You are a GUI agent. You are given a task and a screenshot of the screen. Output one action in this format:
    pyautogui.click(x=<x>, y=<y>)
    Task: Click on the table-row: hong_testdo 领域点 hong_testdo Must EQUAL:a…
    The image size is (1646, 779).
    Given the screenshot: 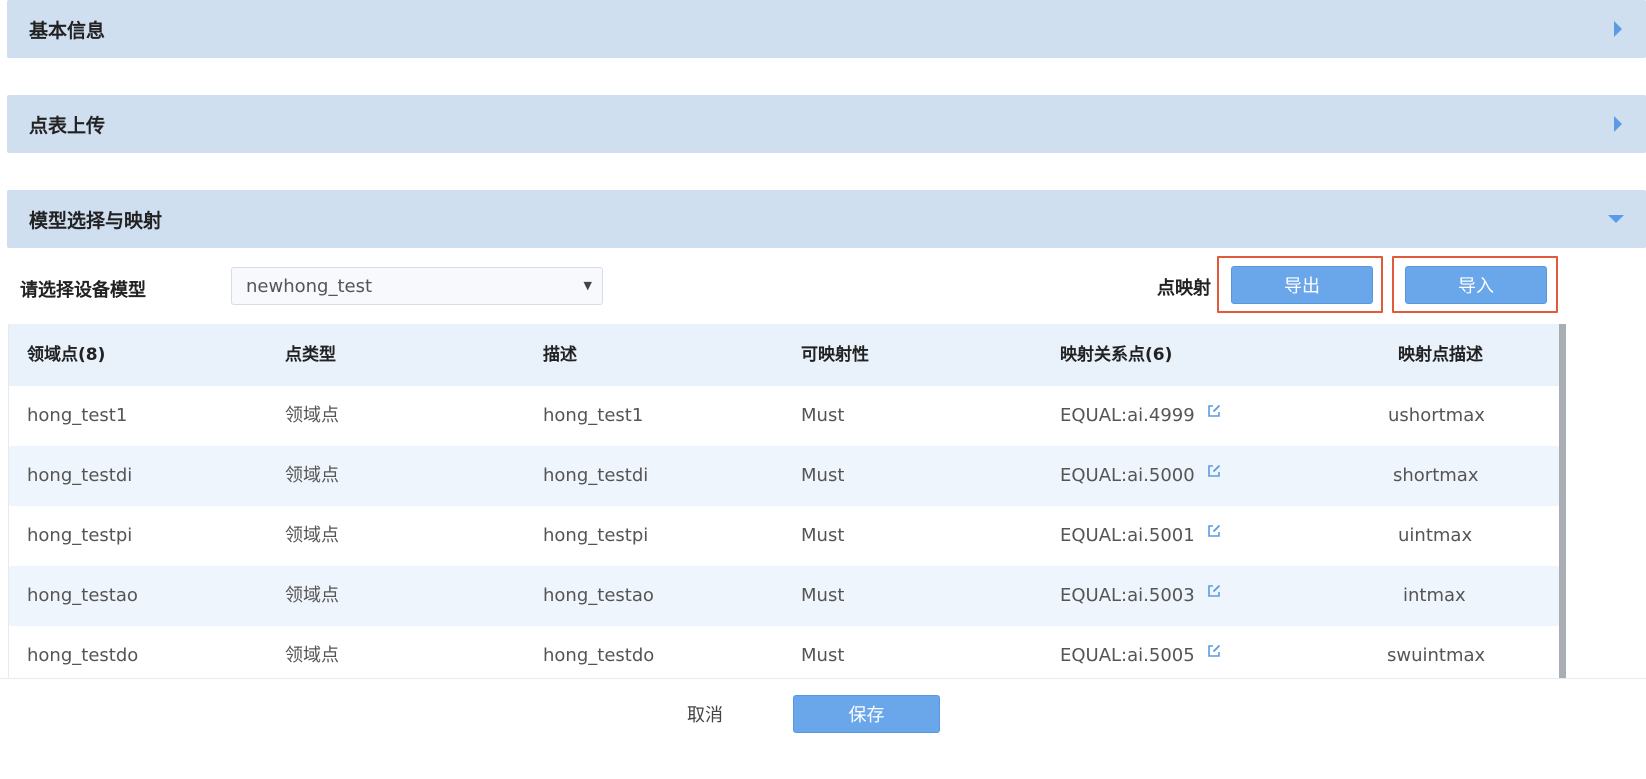 What is the action you would take?
    pyautogui.click(x=784, y=652)
    